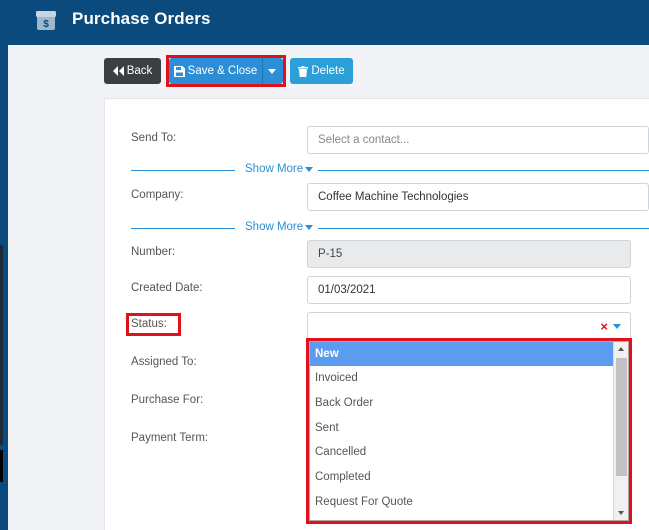 The width and height of the screenshot is (649, 530). I want to click on created-date-input: 01/03/2021, so click(469, 290).